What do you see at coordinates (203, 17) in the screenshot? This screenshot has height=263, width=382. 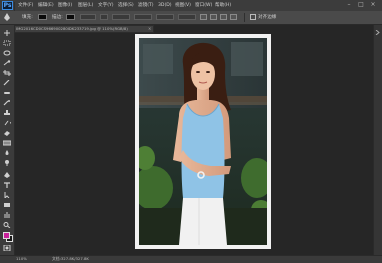 I see `path-operations-icon` at bounding box center [203, 17].